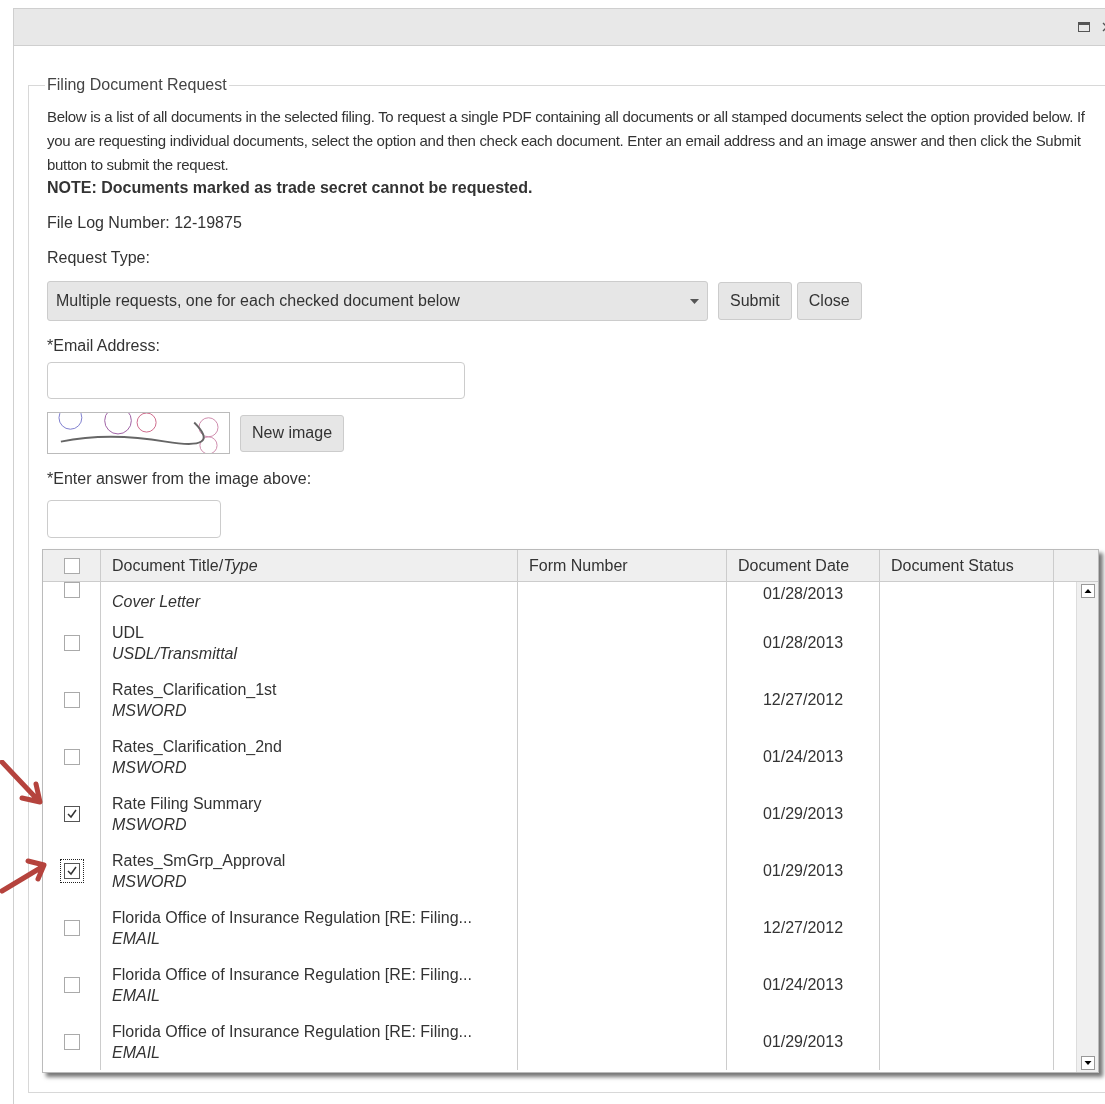 This screenshot has height=1104, width=1105. What do you see at coordinates (22, 783) in the screenshot?
I see `annotation-arrow` at bounding box center [22, 783].